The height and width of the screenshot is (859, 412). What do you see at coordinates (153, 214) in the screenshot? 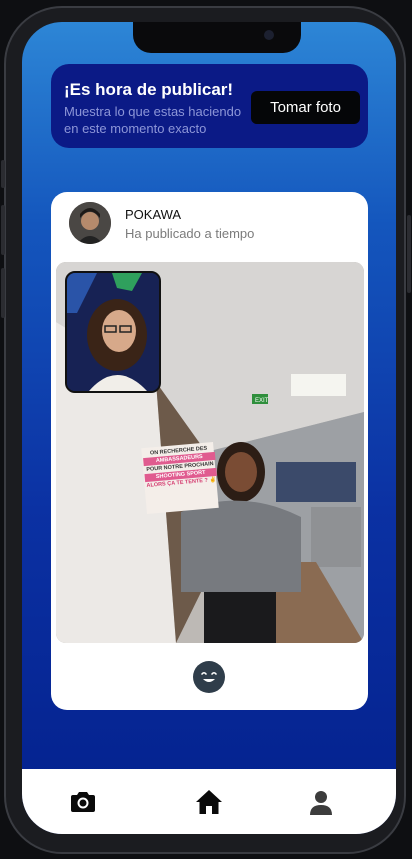
I see `post-username: POKAWA` at bounding box center [153, 214].